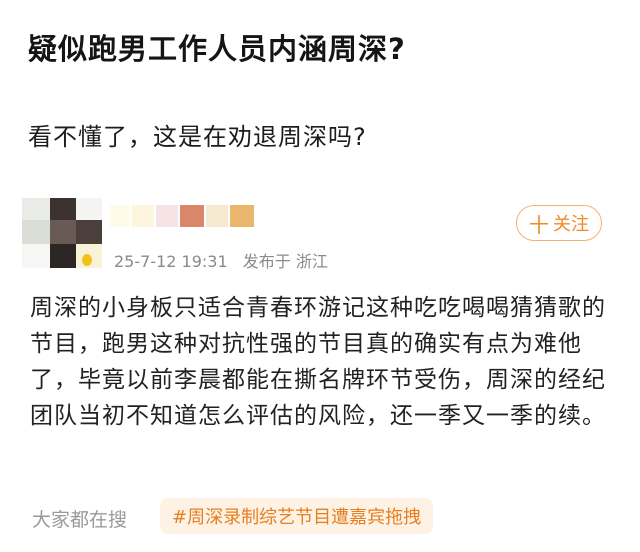 Image resolution: width=640 pixels, height=552 pixels. I want to click on comment-date: 25-7-12 19:31, so click(171, 261).